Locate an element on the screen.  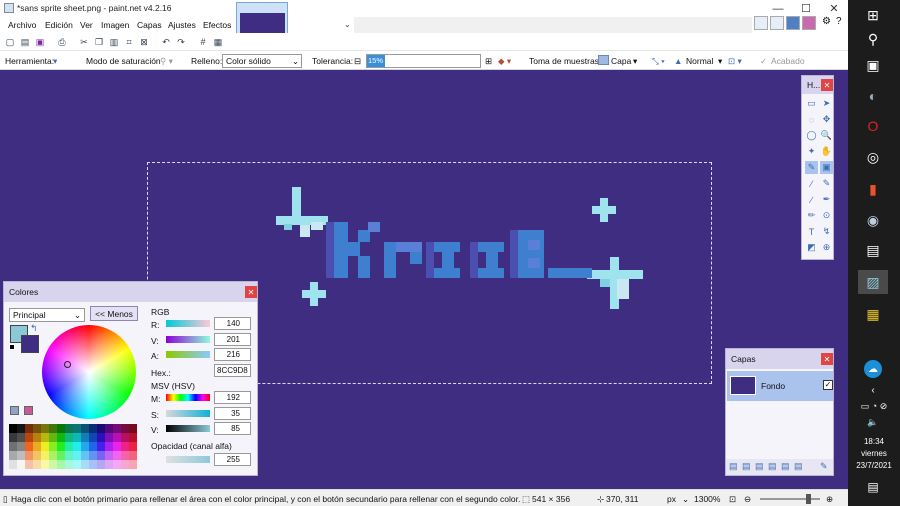
menu-edicion: Edición is located at coordinates (59, 25).